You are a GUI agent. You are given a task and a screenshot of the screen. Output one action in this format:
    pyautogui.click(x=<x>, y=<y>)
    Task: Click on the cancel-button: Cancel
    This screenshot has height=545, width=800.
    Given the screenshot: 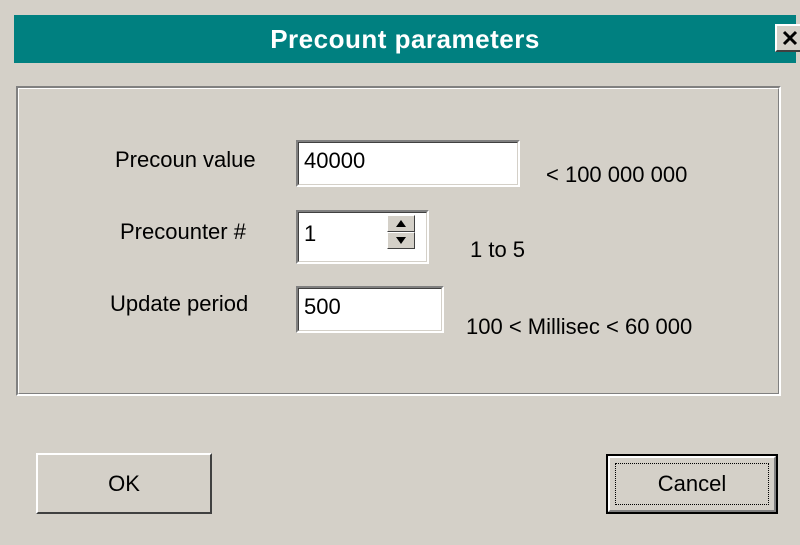 What is the action you would take?
    pyautogui.click(x=692, y=484)
    